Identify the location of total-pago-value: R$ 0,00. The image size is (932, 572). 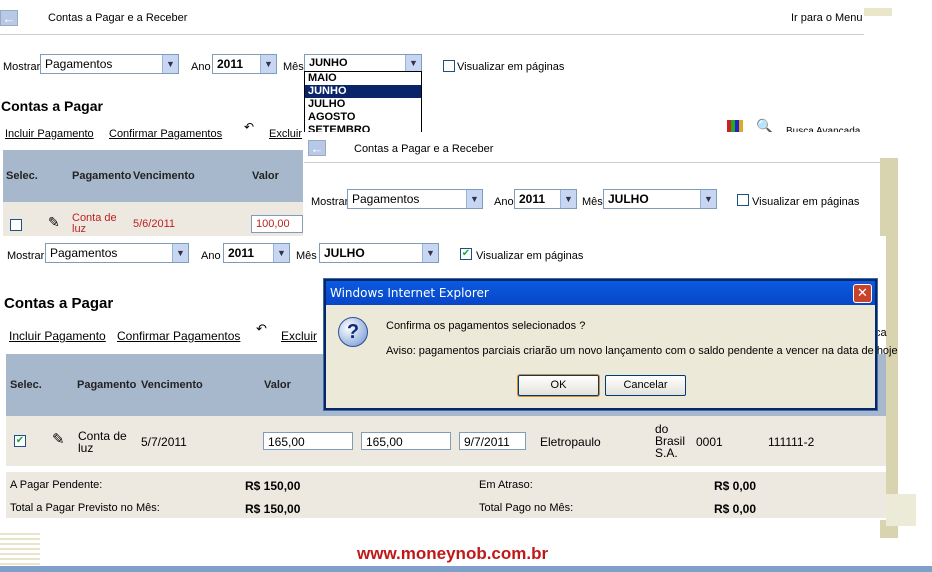
(735, 509).